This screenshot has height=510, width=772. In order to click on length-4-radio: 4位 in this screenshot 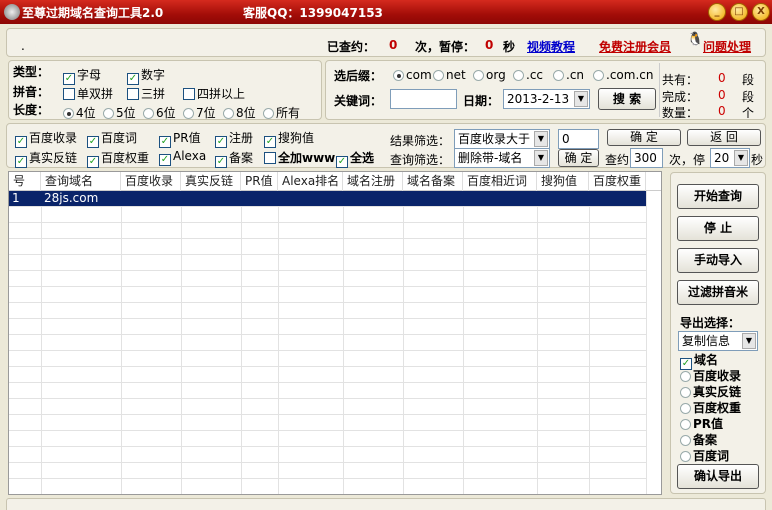, I will do `click(79, 112)`.